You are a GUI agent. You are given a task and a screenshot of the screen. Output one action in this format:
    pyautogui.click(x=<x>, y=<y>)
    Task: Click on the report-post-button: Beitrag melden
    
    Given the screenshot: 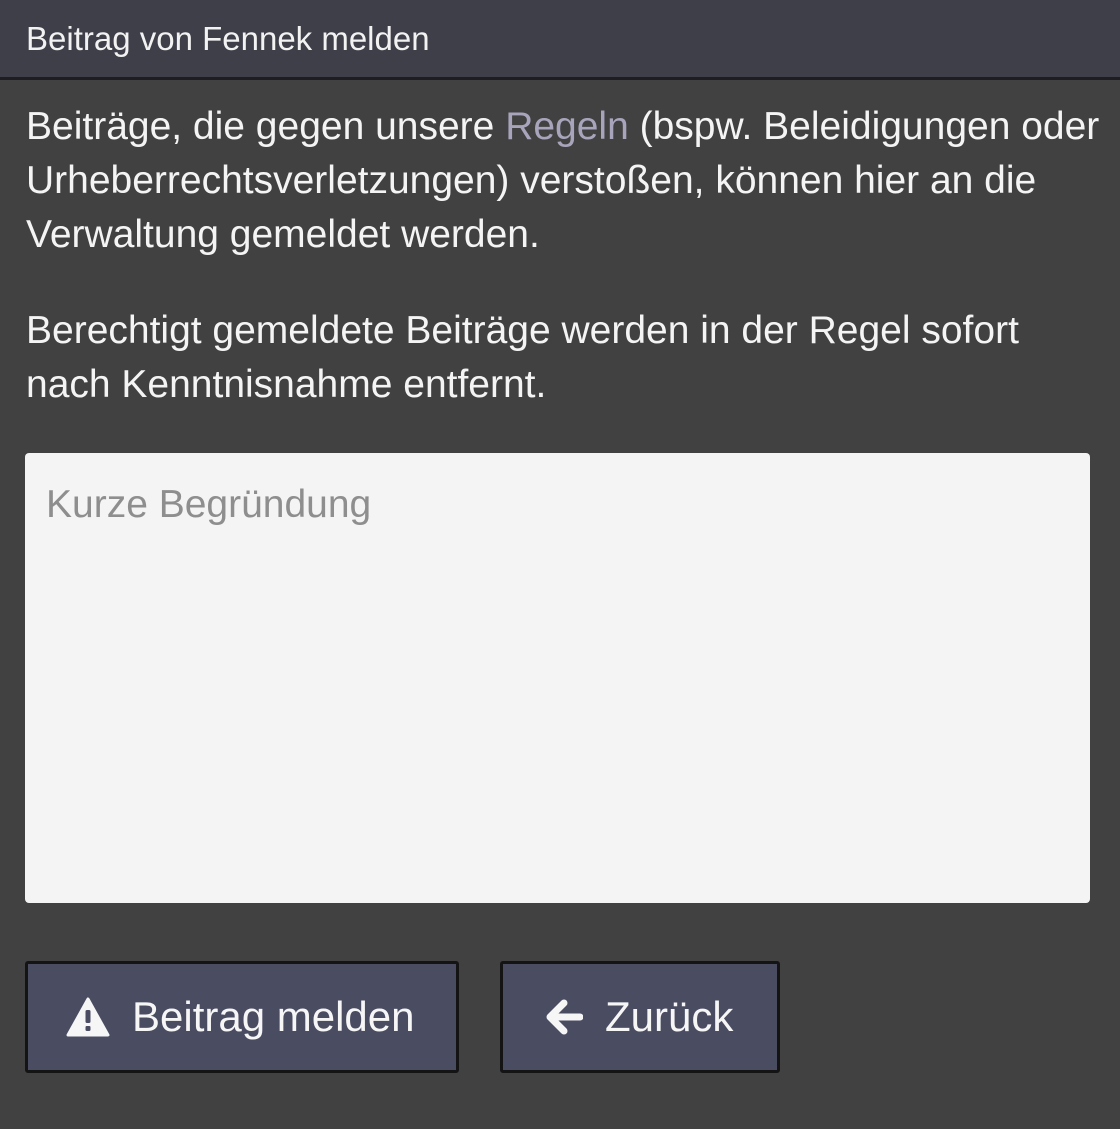 What is the action you would take?
    pyautogui.click(x=242, y=1017)
    